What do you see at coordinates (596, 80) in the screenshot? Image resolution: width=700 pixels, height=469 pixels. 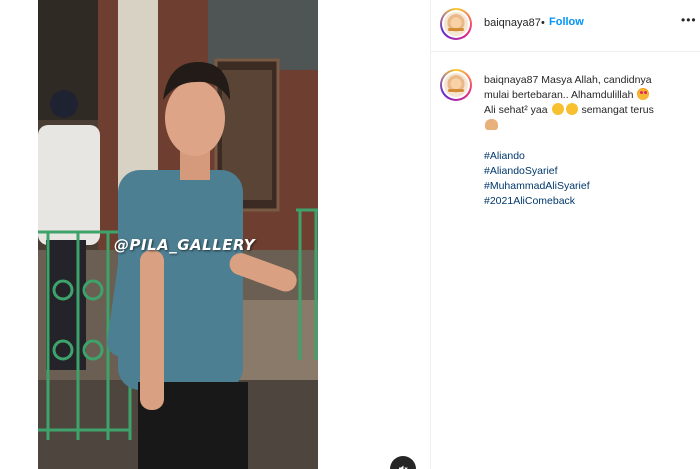 I see `caption-text-1: Masya Allah, candidnya` at bounding box center [596, 80].